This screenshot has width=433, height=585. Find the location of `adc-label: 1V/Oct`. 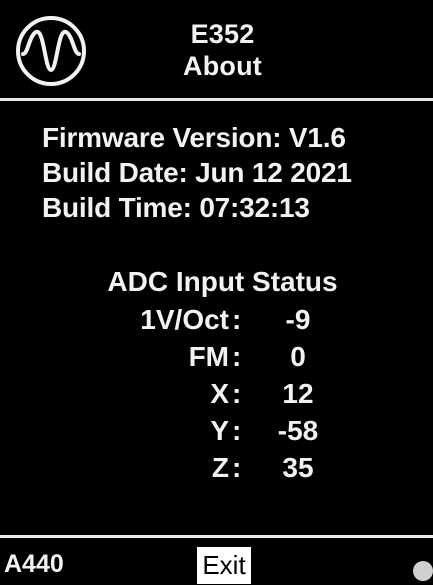

adc-label: 1V/Oct is located at coordinates (184, 319).